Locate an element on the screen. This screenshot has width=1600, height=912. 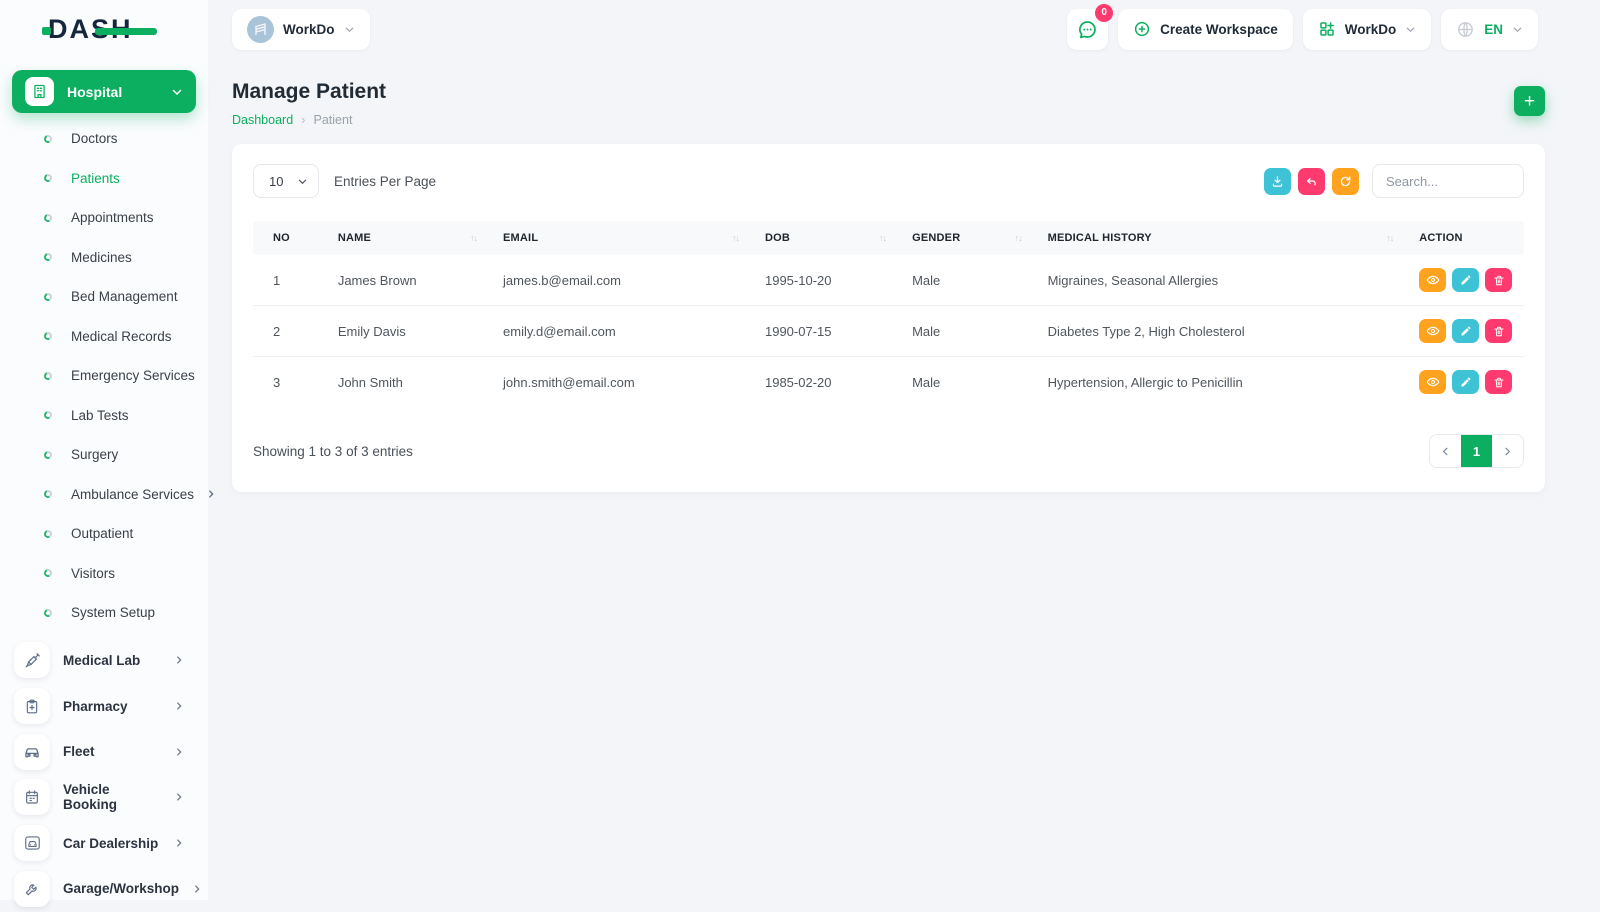
sidebar-item-label: Patients is located at coordinates (95, 178).